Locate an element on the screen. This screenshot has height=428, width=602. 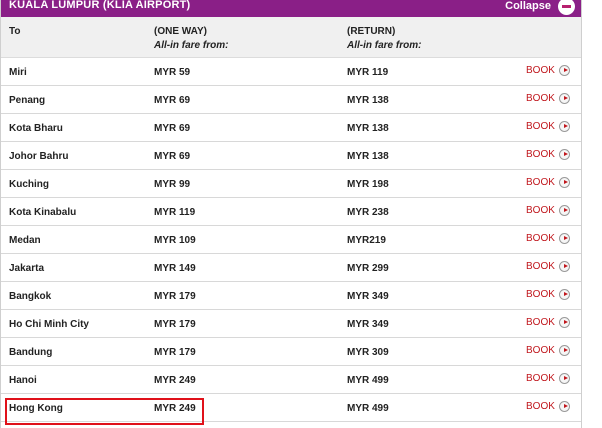
table-row: Medan MYR 109 MYR219 BOOK is located at coordinates (291, 240).